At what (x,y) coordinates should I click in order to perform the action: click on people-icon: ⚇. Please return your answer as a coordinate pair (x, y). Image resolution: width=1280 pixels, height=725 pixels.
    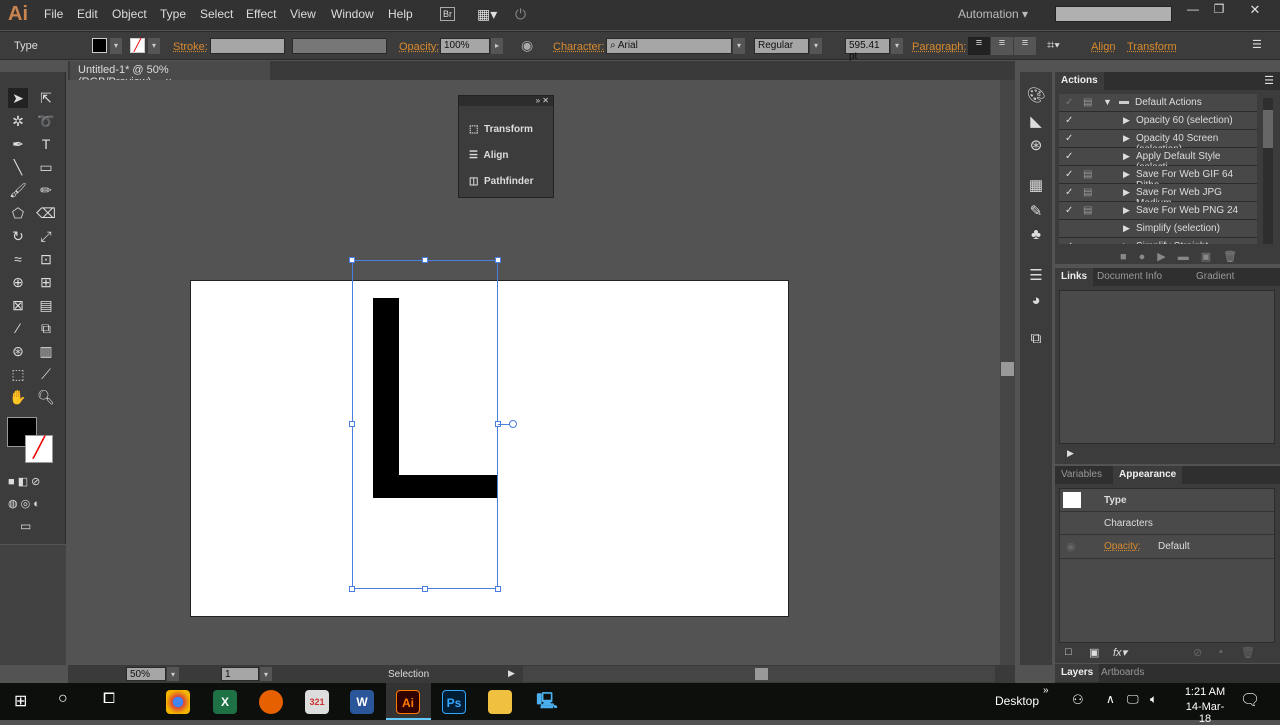
    Looking at the image, I should click on (1078, 700).